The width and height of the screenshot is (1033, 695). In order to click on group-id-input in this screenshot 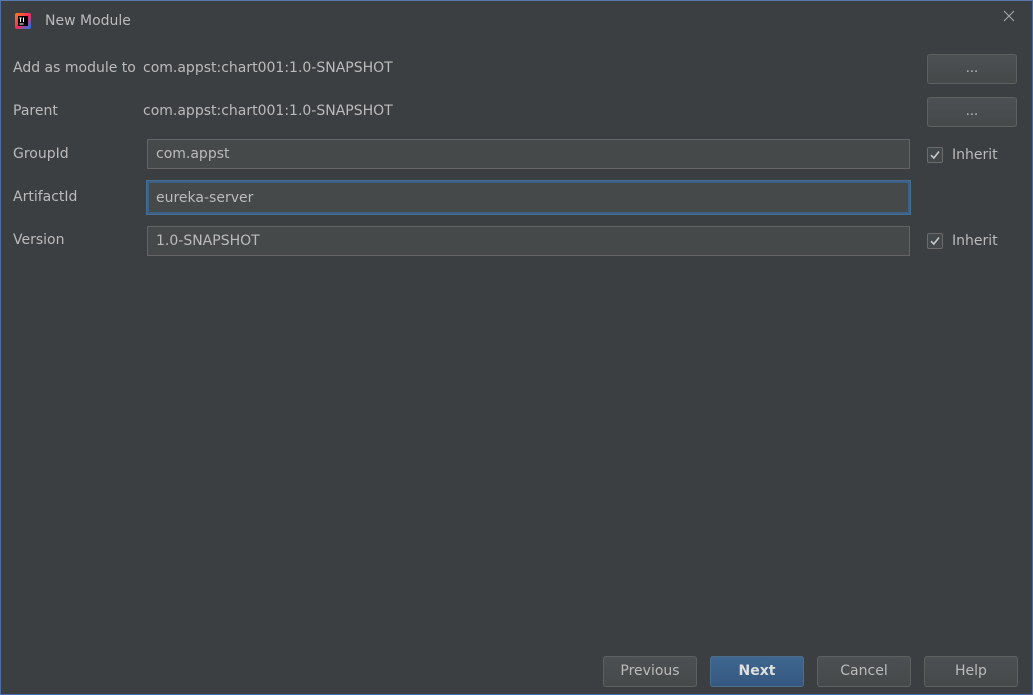, I will do `click(528, 154)`.